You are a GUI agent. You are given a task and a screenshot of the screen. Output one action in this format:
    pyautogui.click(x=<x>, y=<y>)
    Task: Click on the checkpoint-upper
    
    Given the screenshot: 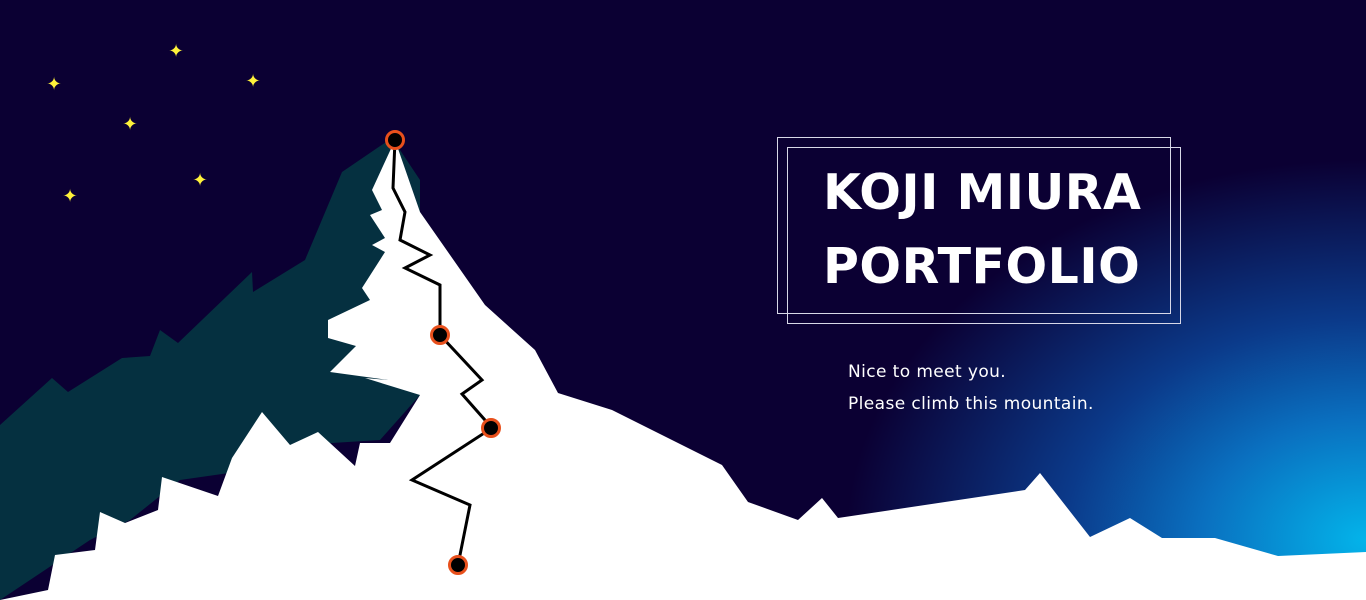 What is the action you would take?
    pyautogui.click(x=440, y=335)
    